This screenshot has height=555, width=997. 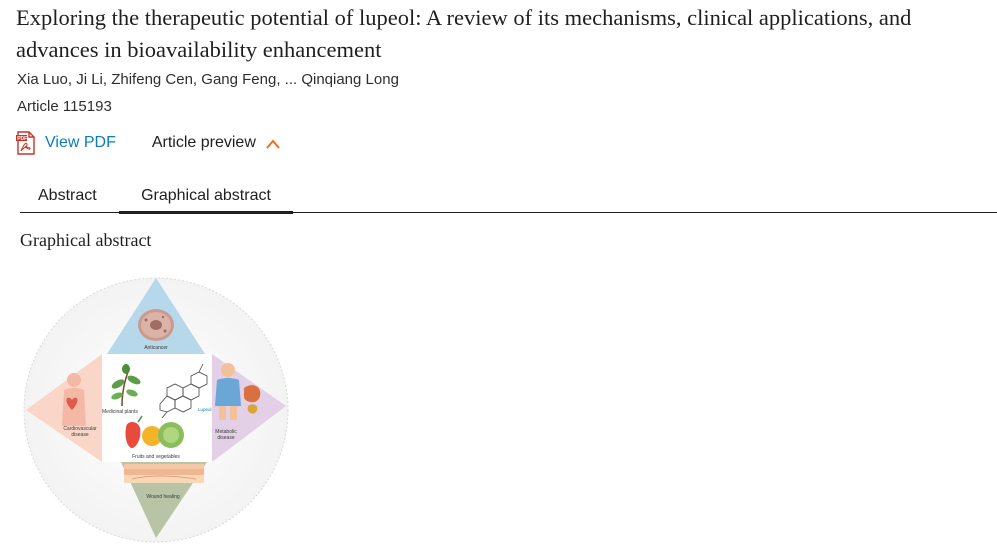 What do you see at coordinates (203, 142) in the screenshot?
I see `article-preview-label: Article preview` at bounding box center [203, 142].